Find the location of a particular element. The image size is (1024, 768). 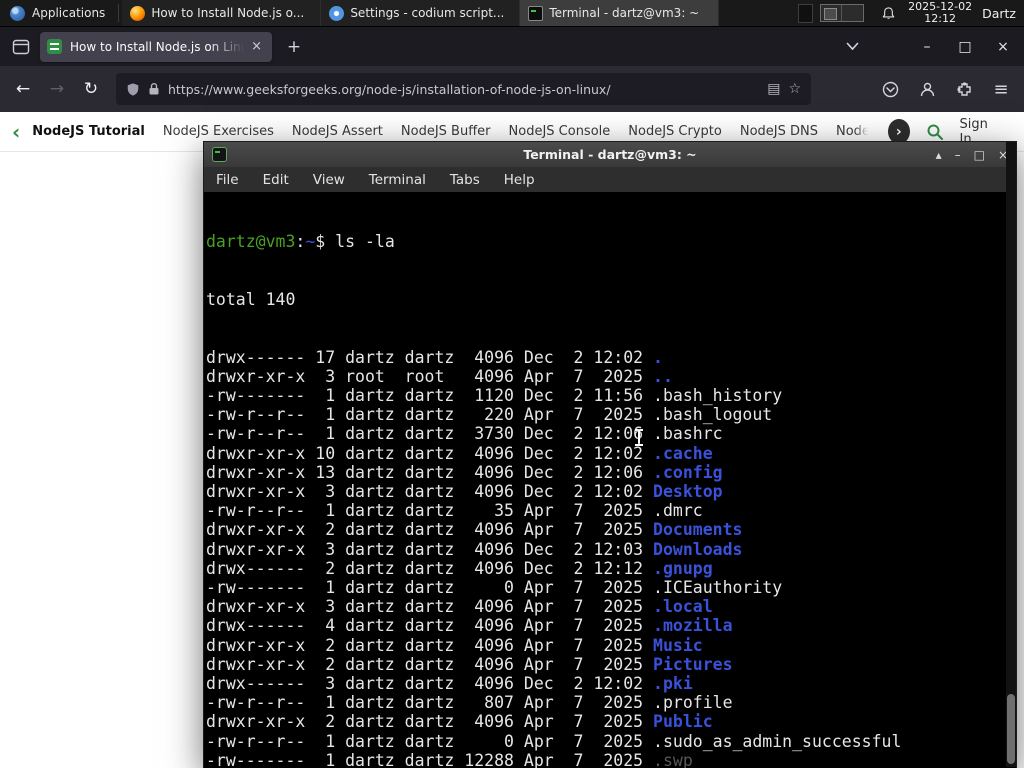

terminal-menu-item: Edit is located at coordinates (276, 180).